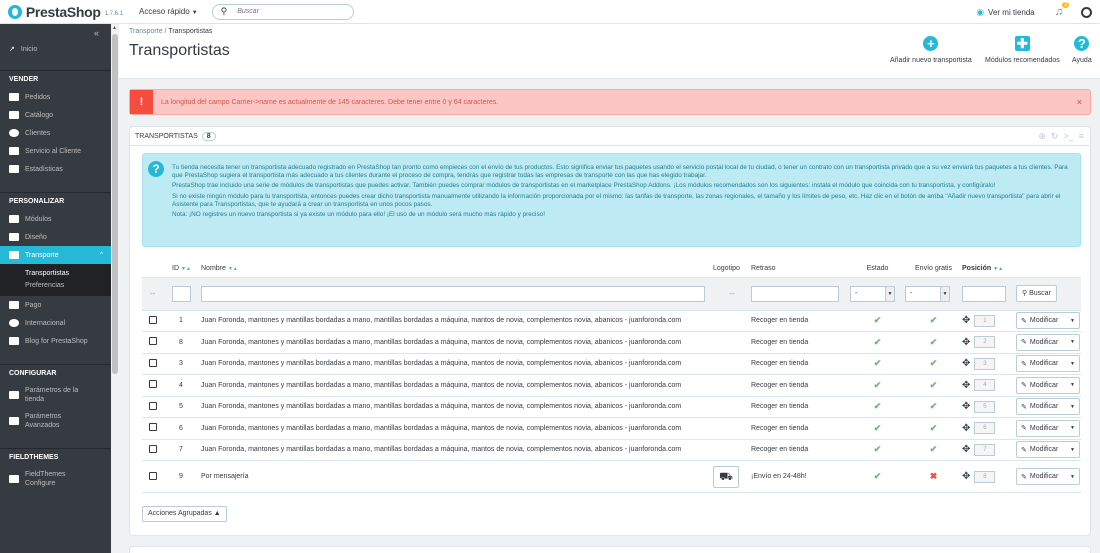  Describe the element at coordinates (55, 169) in the screenshot. I see `sidebar-item-estadisticas: Estadísticas` at that location.